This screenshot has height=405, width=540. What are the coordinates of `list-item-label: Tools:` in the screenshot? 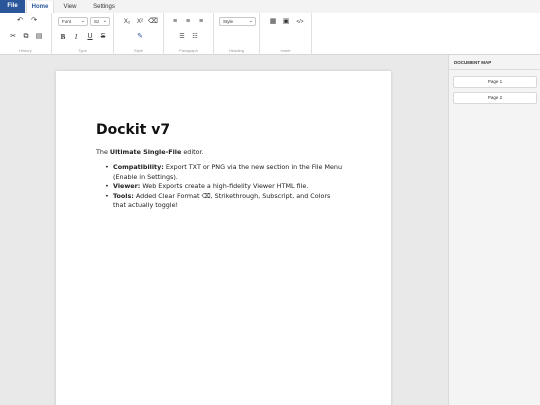 It's located at (123, 195).